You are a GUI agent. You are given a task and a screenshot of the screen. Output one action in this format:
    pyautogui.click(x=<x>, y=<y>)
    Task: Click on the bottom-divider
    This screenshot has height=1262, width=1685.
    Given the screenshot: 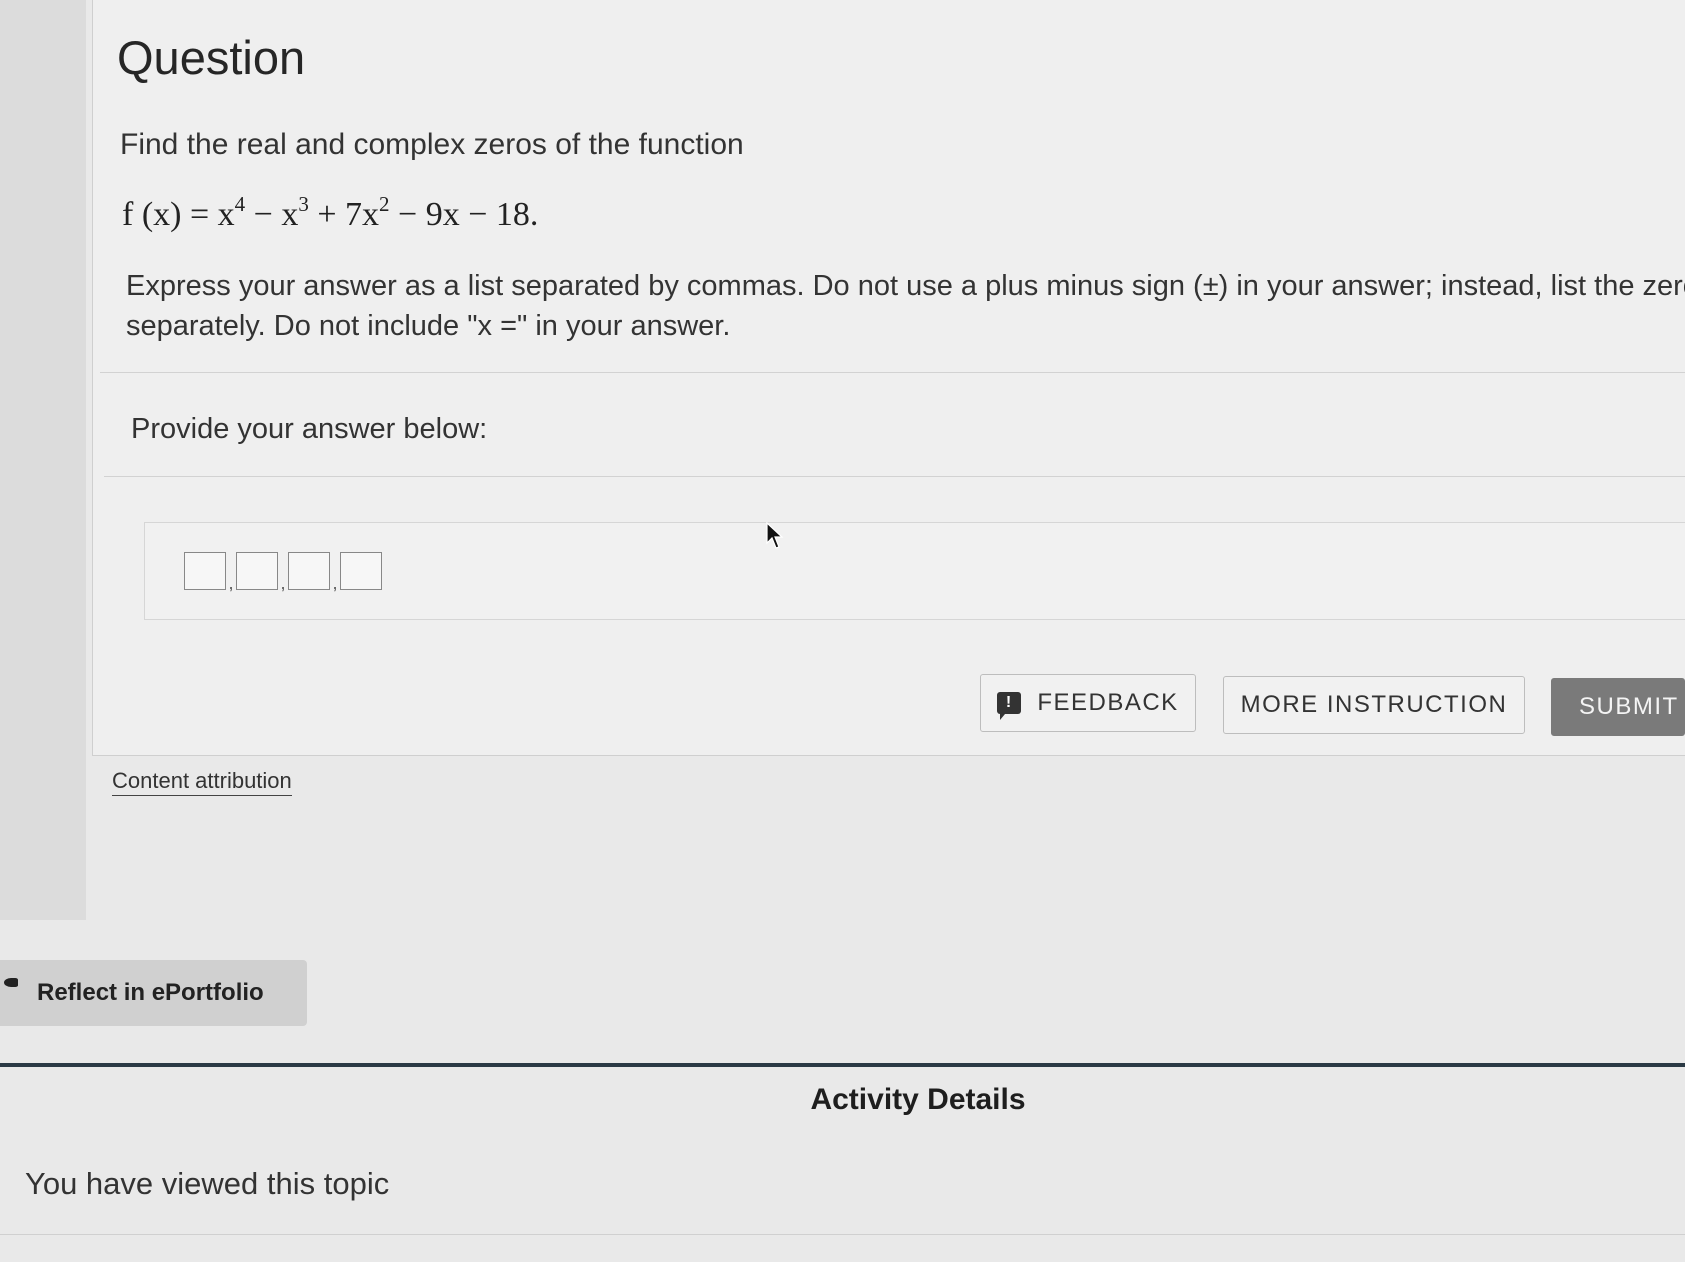 What is the action you would take?
    pyautogui.click(x=842, y=1234)
    